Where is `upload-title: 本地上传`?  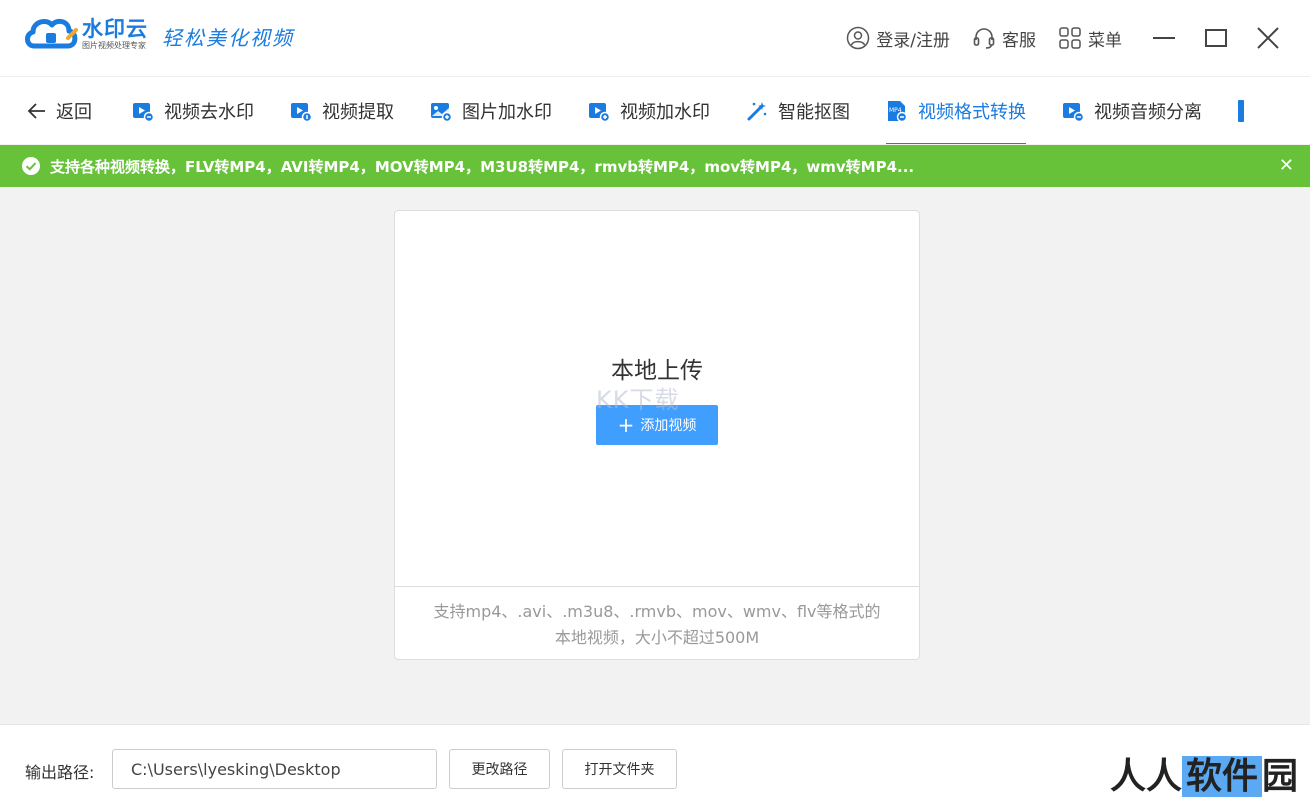 upload-title: 本地上传 is located at coordinates (657, 371).